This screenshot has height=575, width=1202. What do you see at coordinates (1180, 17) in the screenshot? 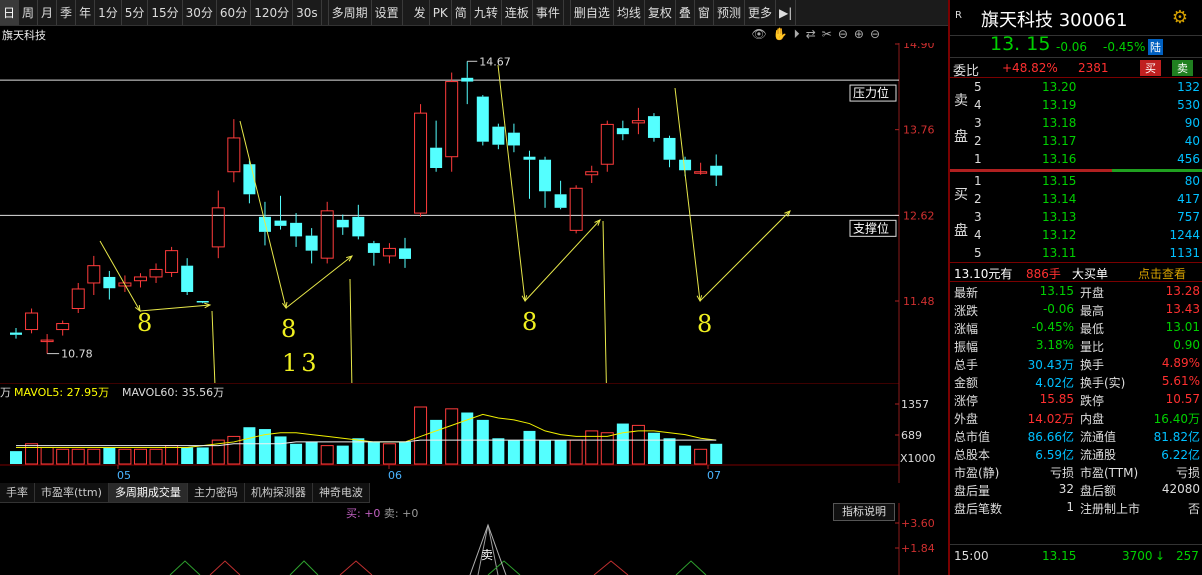
I see `gear-icon: ⚙` at bounding box center [1180, 17].